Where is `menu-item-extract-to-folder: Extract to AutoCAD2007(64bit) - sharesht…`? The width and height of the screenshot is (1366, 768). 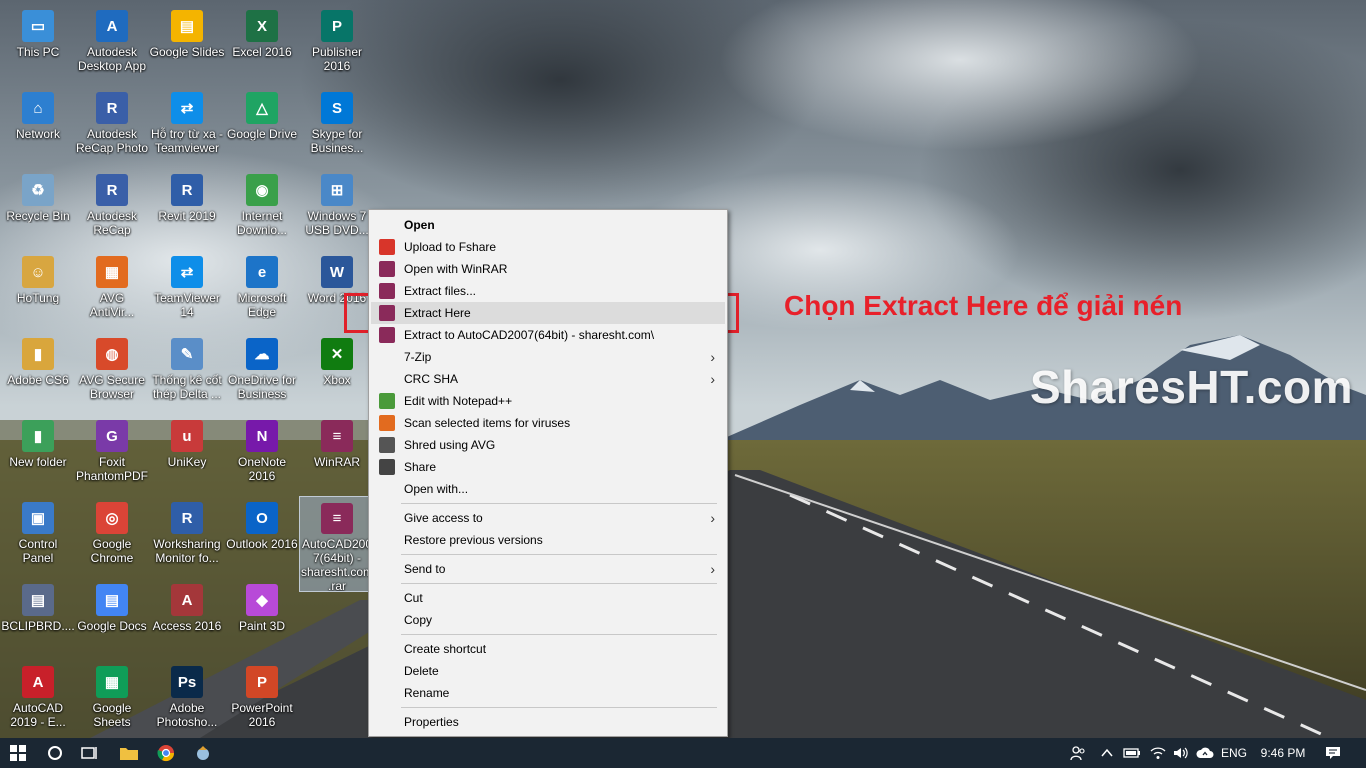 menu-item-extract-to-folder: Extract to AutoCAD2007(64bit) - sharesht… is located at coordinates (548, 335).